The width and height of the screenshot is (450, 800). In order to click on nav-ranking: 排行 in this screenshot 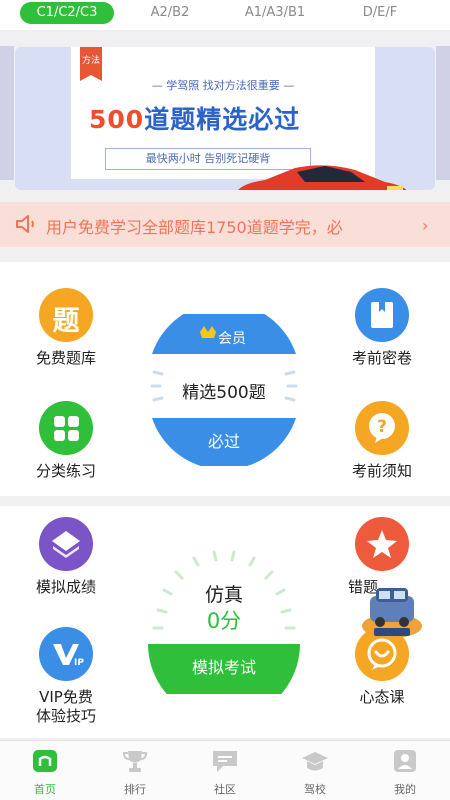, I will do `click(135, 770)`.